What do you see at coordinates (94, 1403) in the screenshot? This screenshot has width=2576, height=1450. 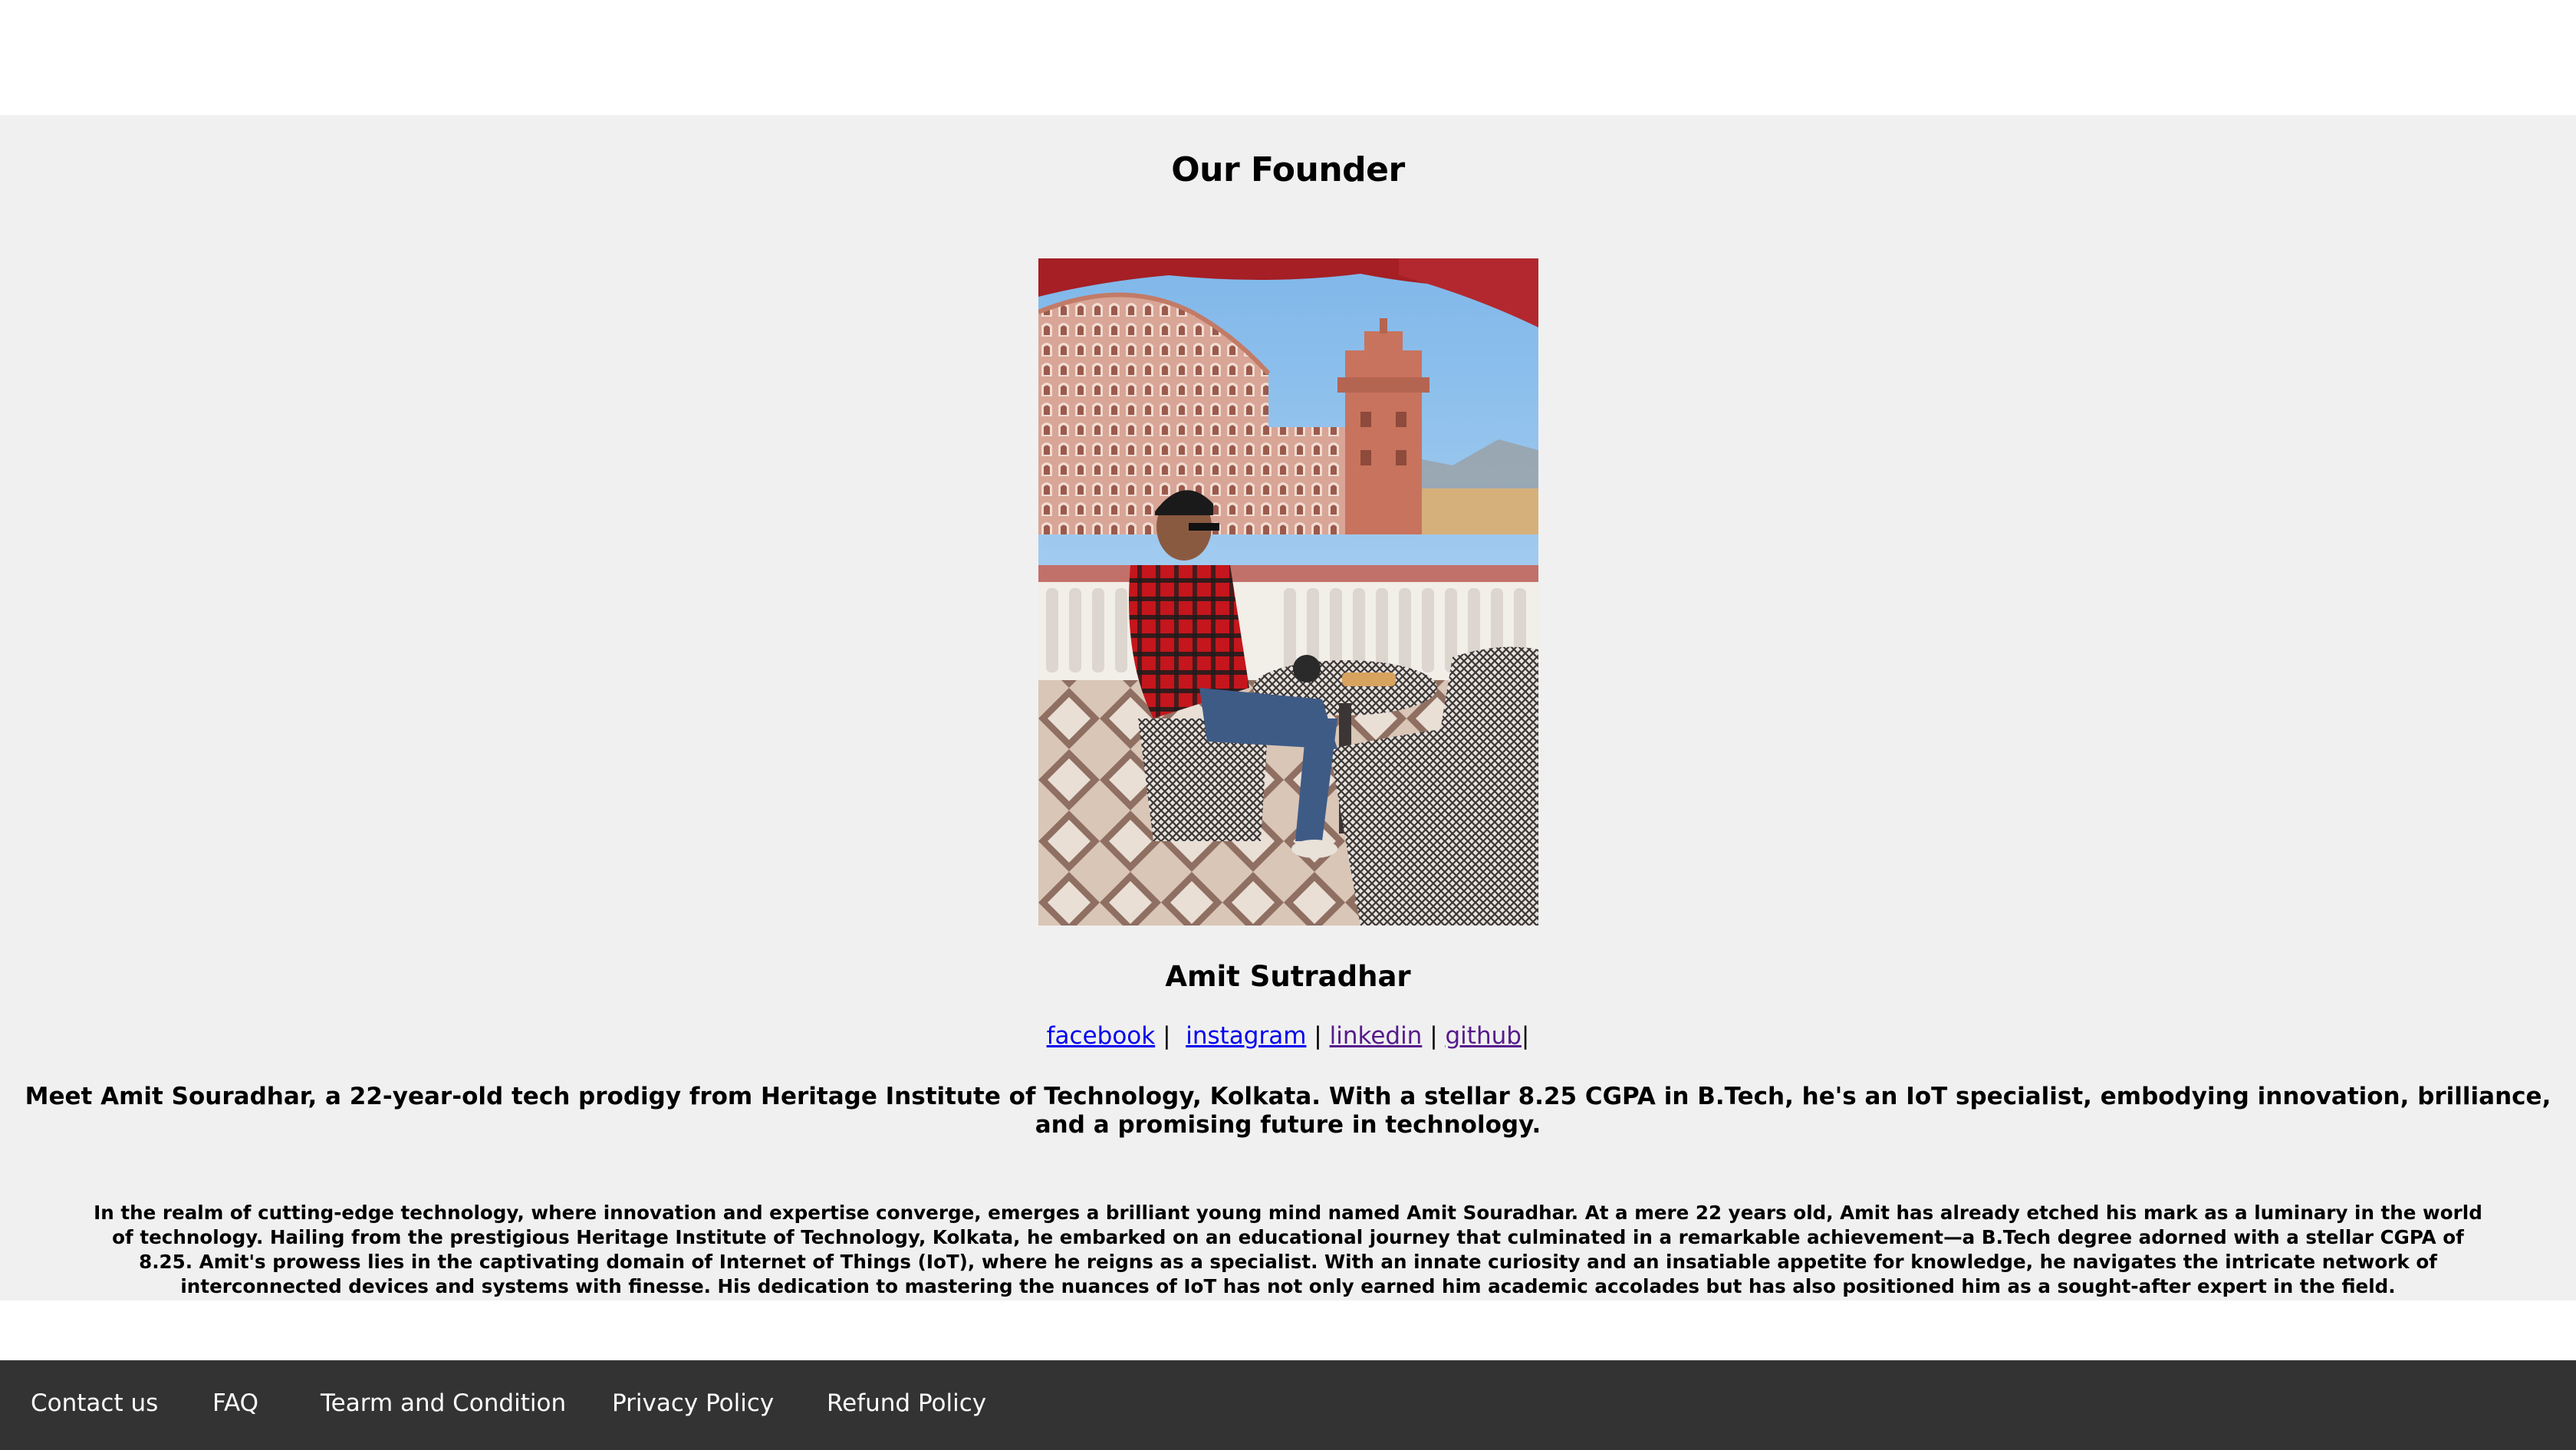 I see `footer-link-contact: Contact us` at bounding box center [94, 1403].